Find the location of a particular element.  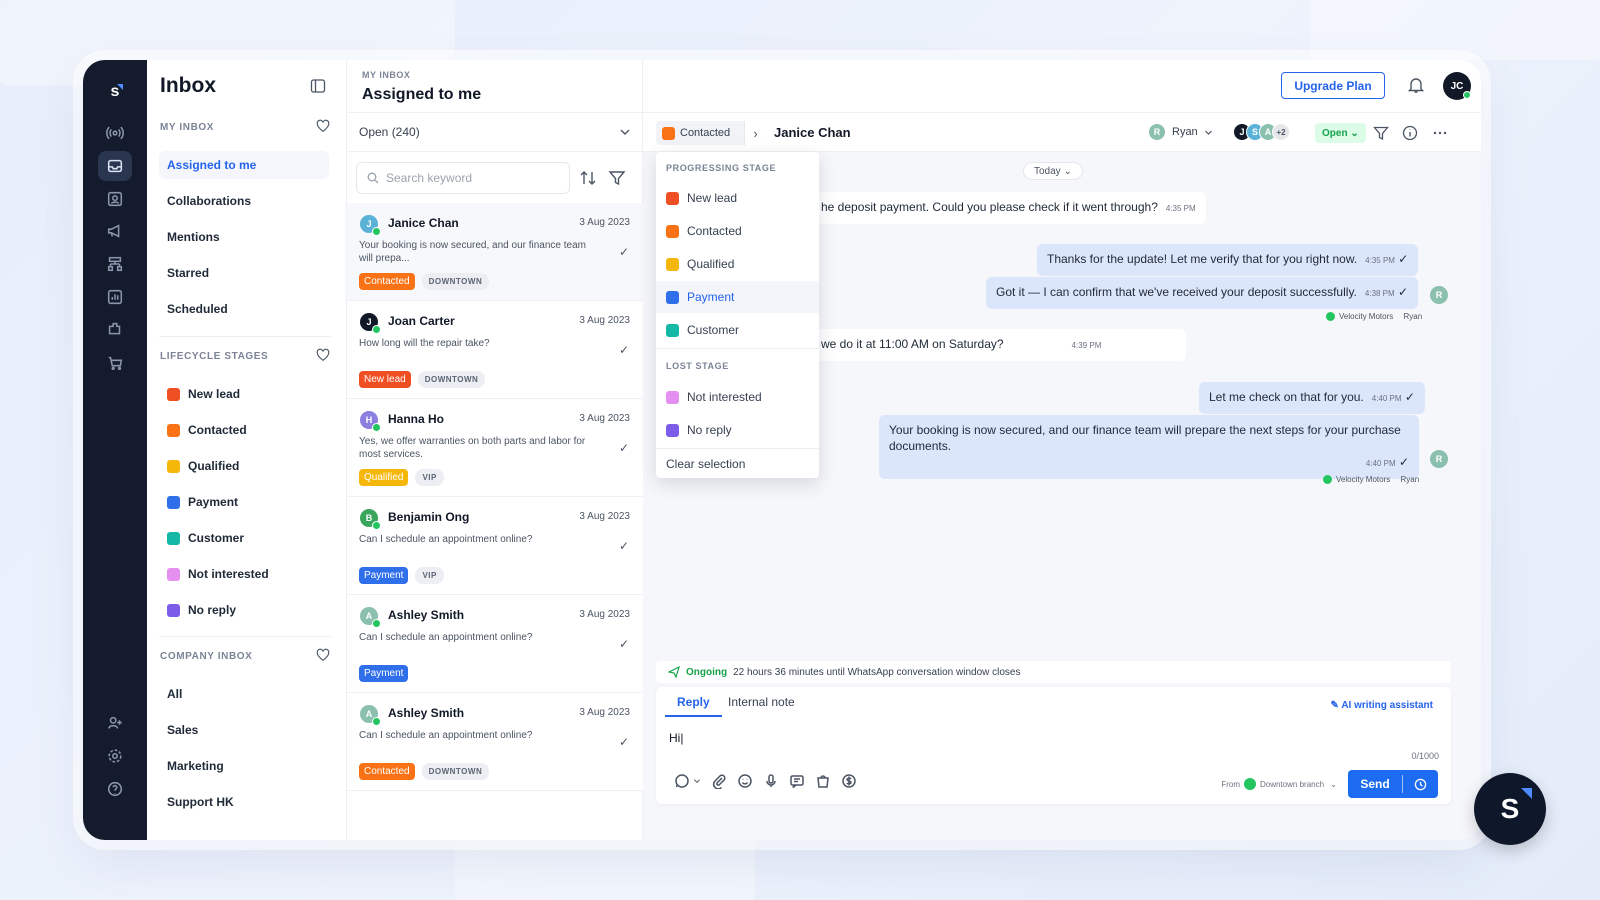

megaphone-icon is located at coordinates (115, 231).